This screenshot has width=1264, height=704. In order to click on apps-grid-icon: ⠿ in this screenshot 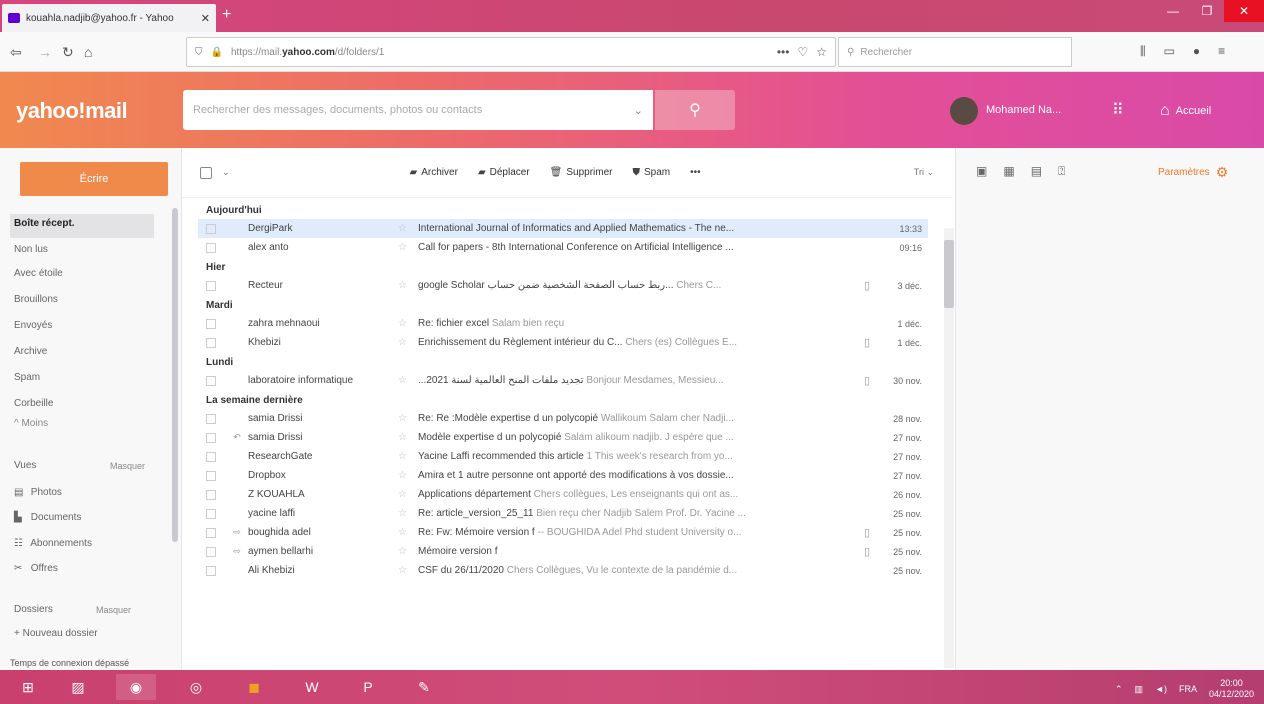, I will do `click(1118, 110)`.